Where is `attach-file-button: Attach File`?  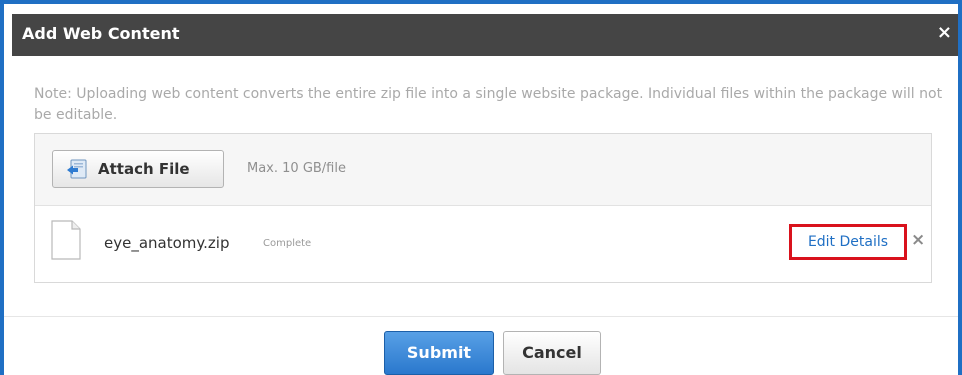
attach-file-button: Attach File is located at coordinates (138, 169).